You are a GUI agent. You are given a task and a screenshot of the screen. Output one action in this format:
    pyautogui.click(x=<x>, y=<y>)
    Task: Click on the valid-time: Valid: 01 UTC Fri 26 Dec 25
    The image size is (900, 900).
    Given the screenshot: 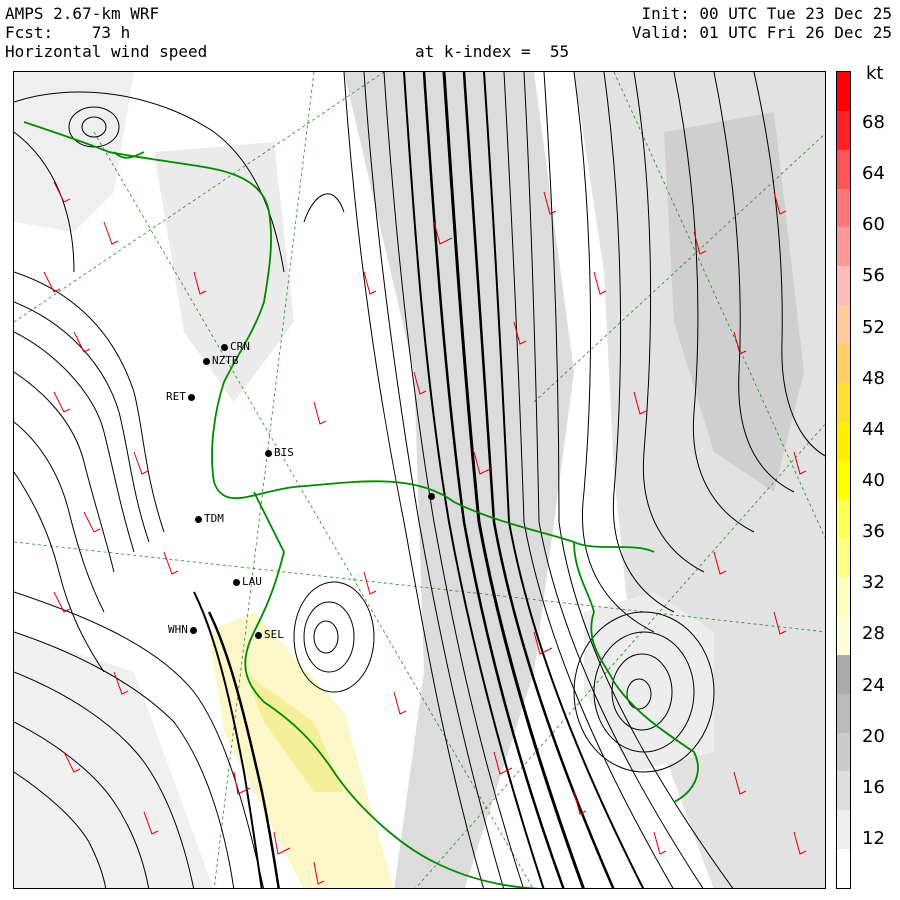 What is the action you would take?
    pyautogui.click(x=761, y=32)
    